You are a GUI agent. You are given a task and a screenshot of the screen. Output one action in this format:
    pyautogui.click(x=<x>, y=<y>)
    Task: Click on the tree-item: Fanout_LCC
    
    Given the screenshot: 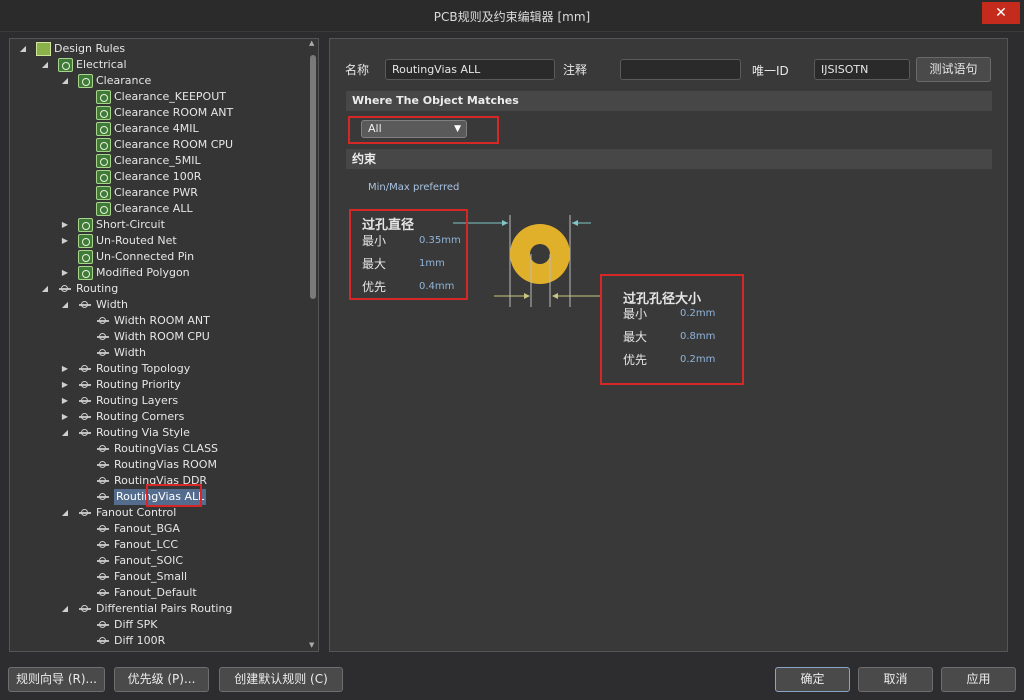 What is the action you would take?
    pyautogui.click(x=160, y=545)
    